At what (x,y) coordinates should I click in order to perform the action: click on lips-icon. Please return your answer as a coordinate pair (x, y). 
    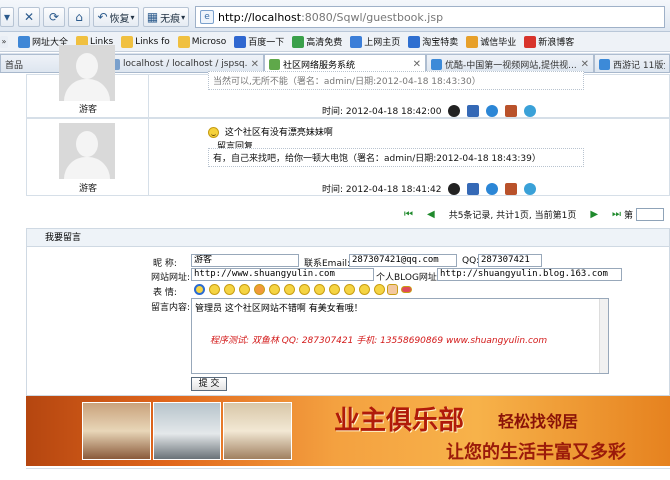
    Looking at the image, I should click on (406, 289).